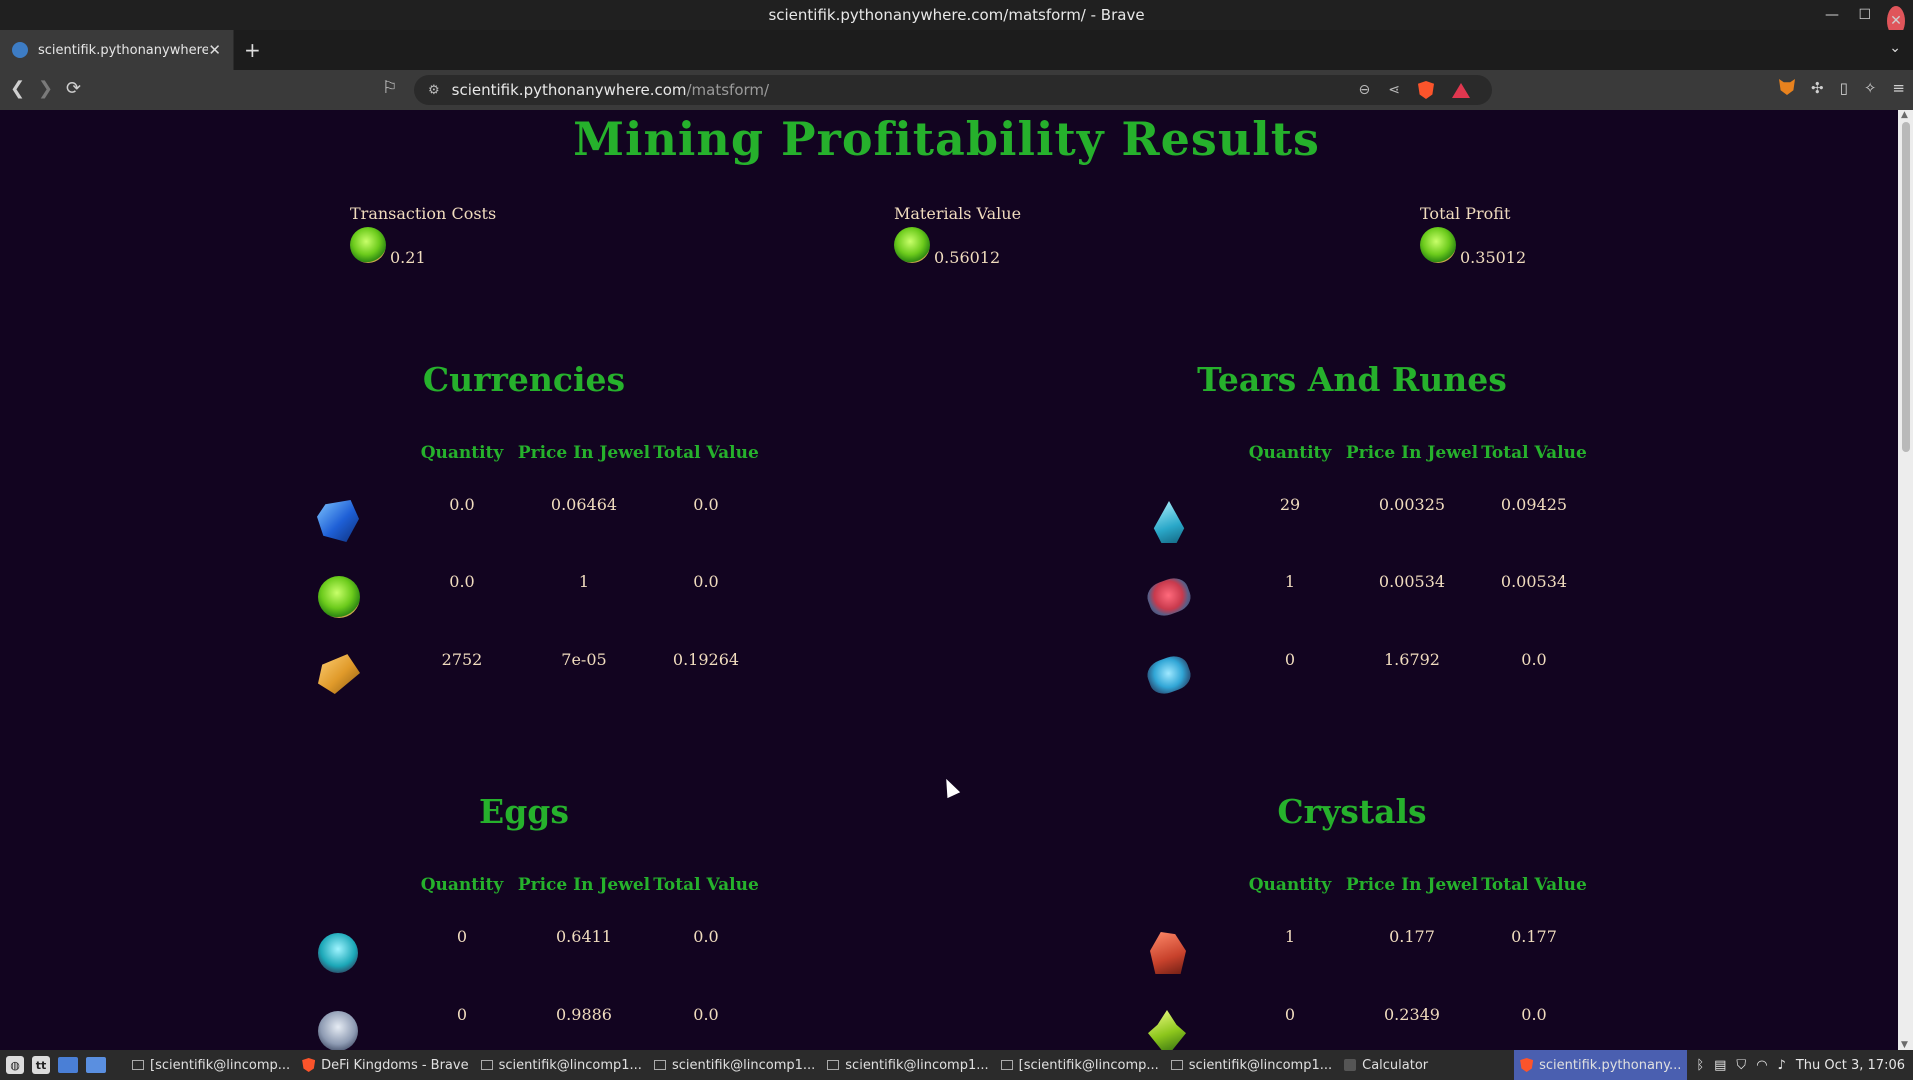  Describe the element at coordinates (1169, 522) in the screenshot. I see `tear-drop-icon` at that location.